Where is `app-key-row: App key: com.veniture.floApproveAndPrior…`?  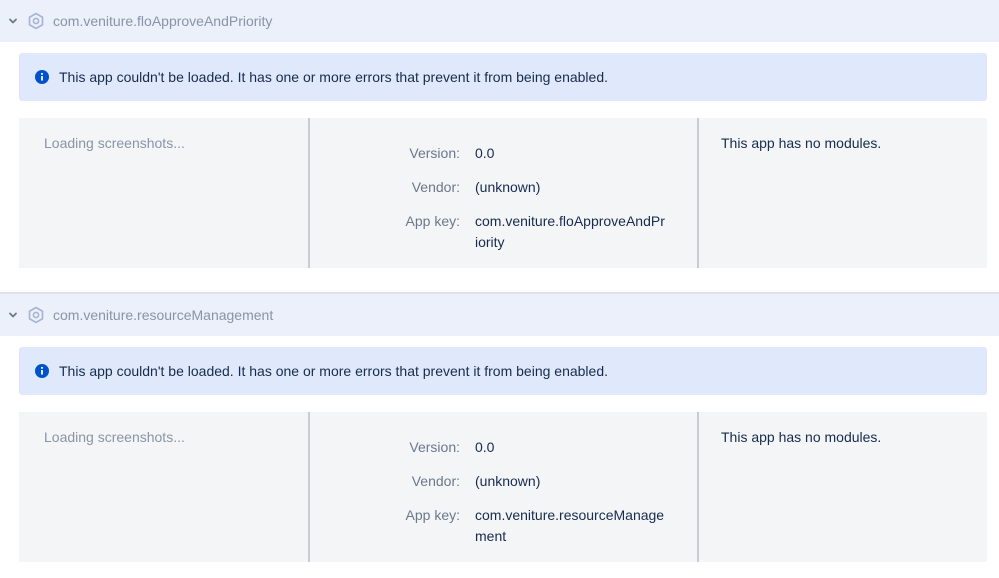 app-key-row: App key: com.veniture.floApproveAndPrior… is located at coordinates (503, 232).